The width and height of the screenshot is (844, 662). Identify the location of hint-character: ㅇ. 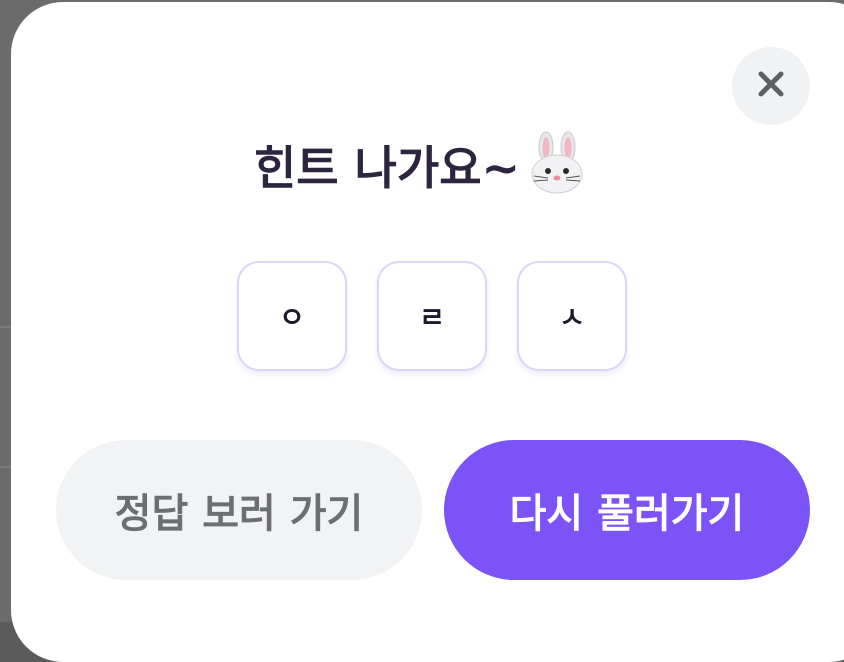
(292, 317).